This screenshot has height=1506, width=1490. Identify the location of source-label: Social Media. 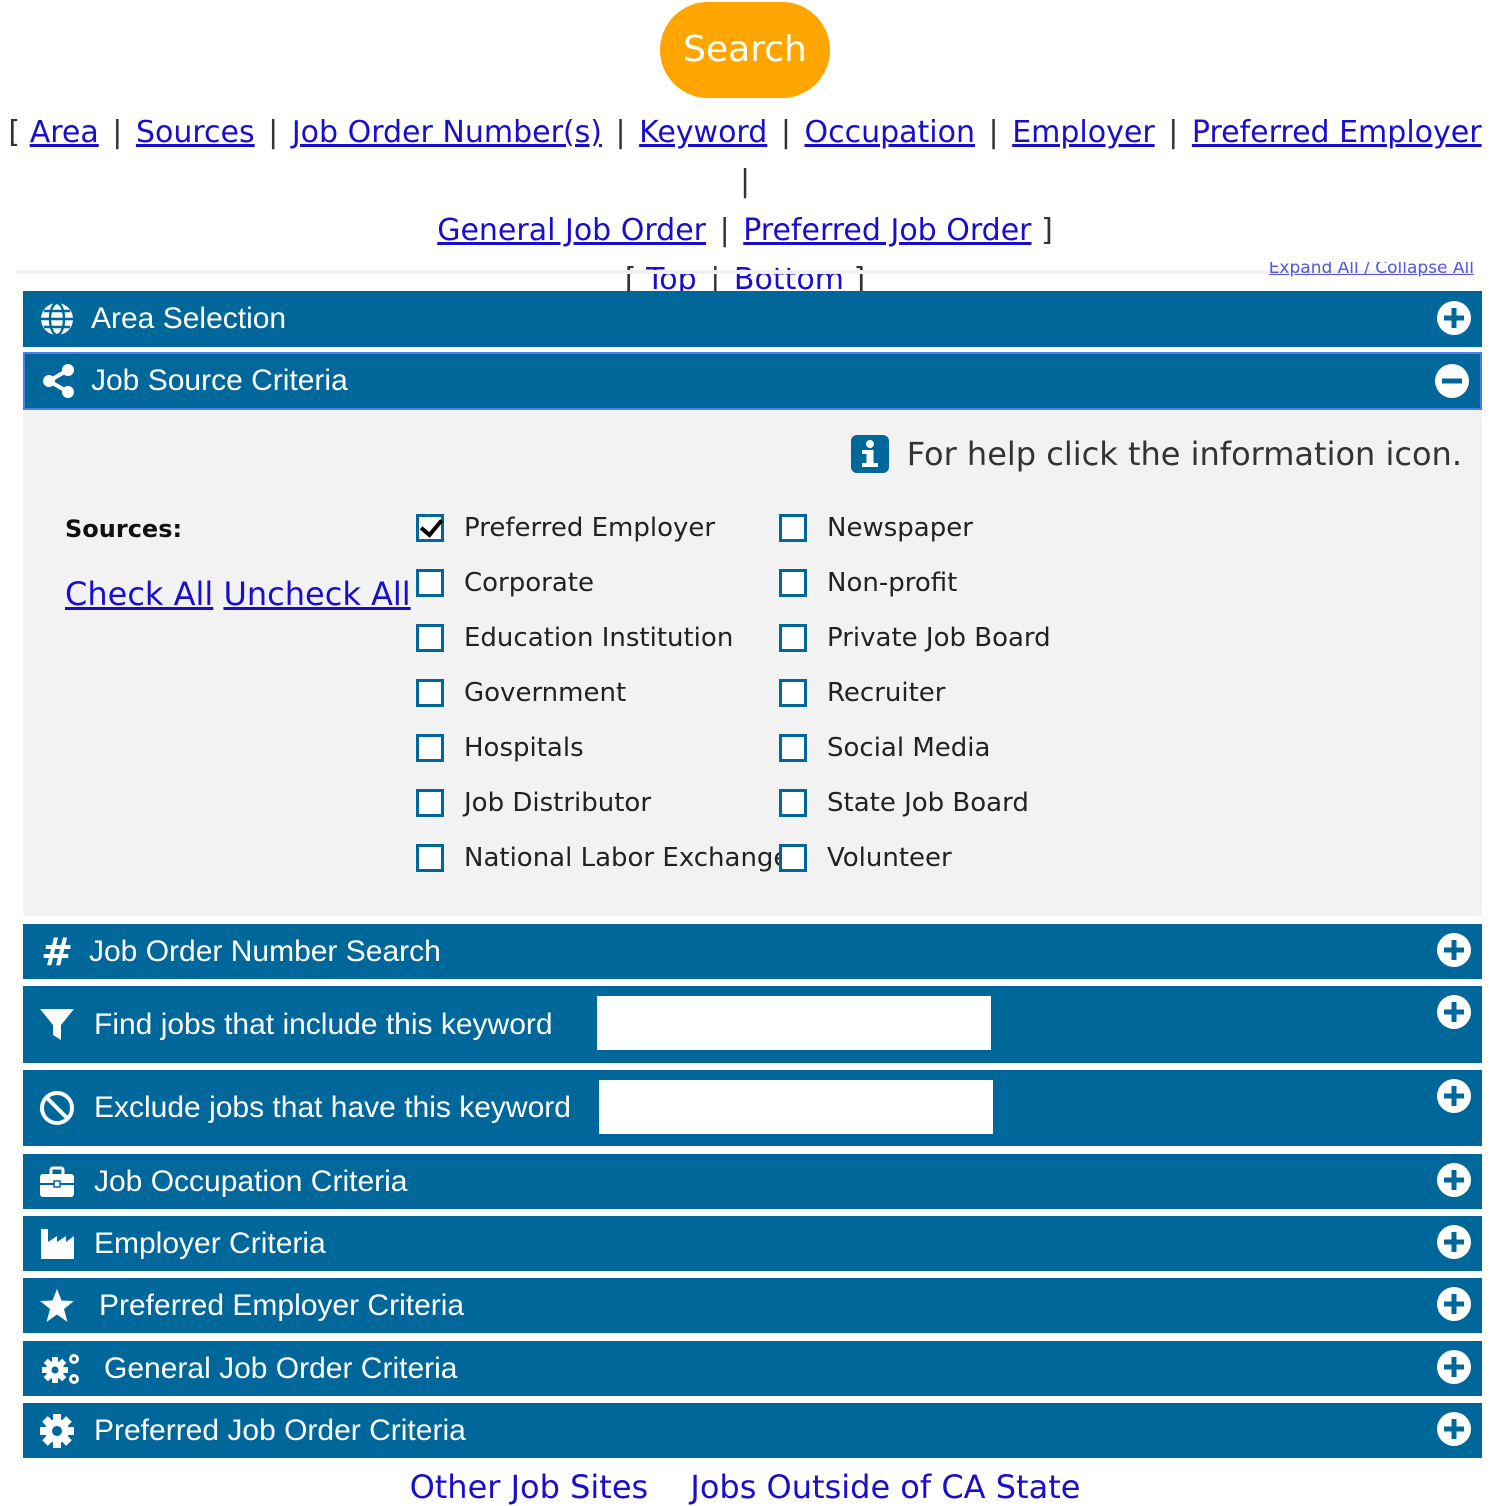
(909, 747).